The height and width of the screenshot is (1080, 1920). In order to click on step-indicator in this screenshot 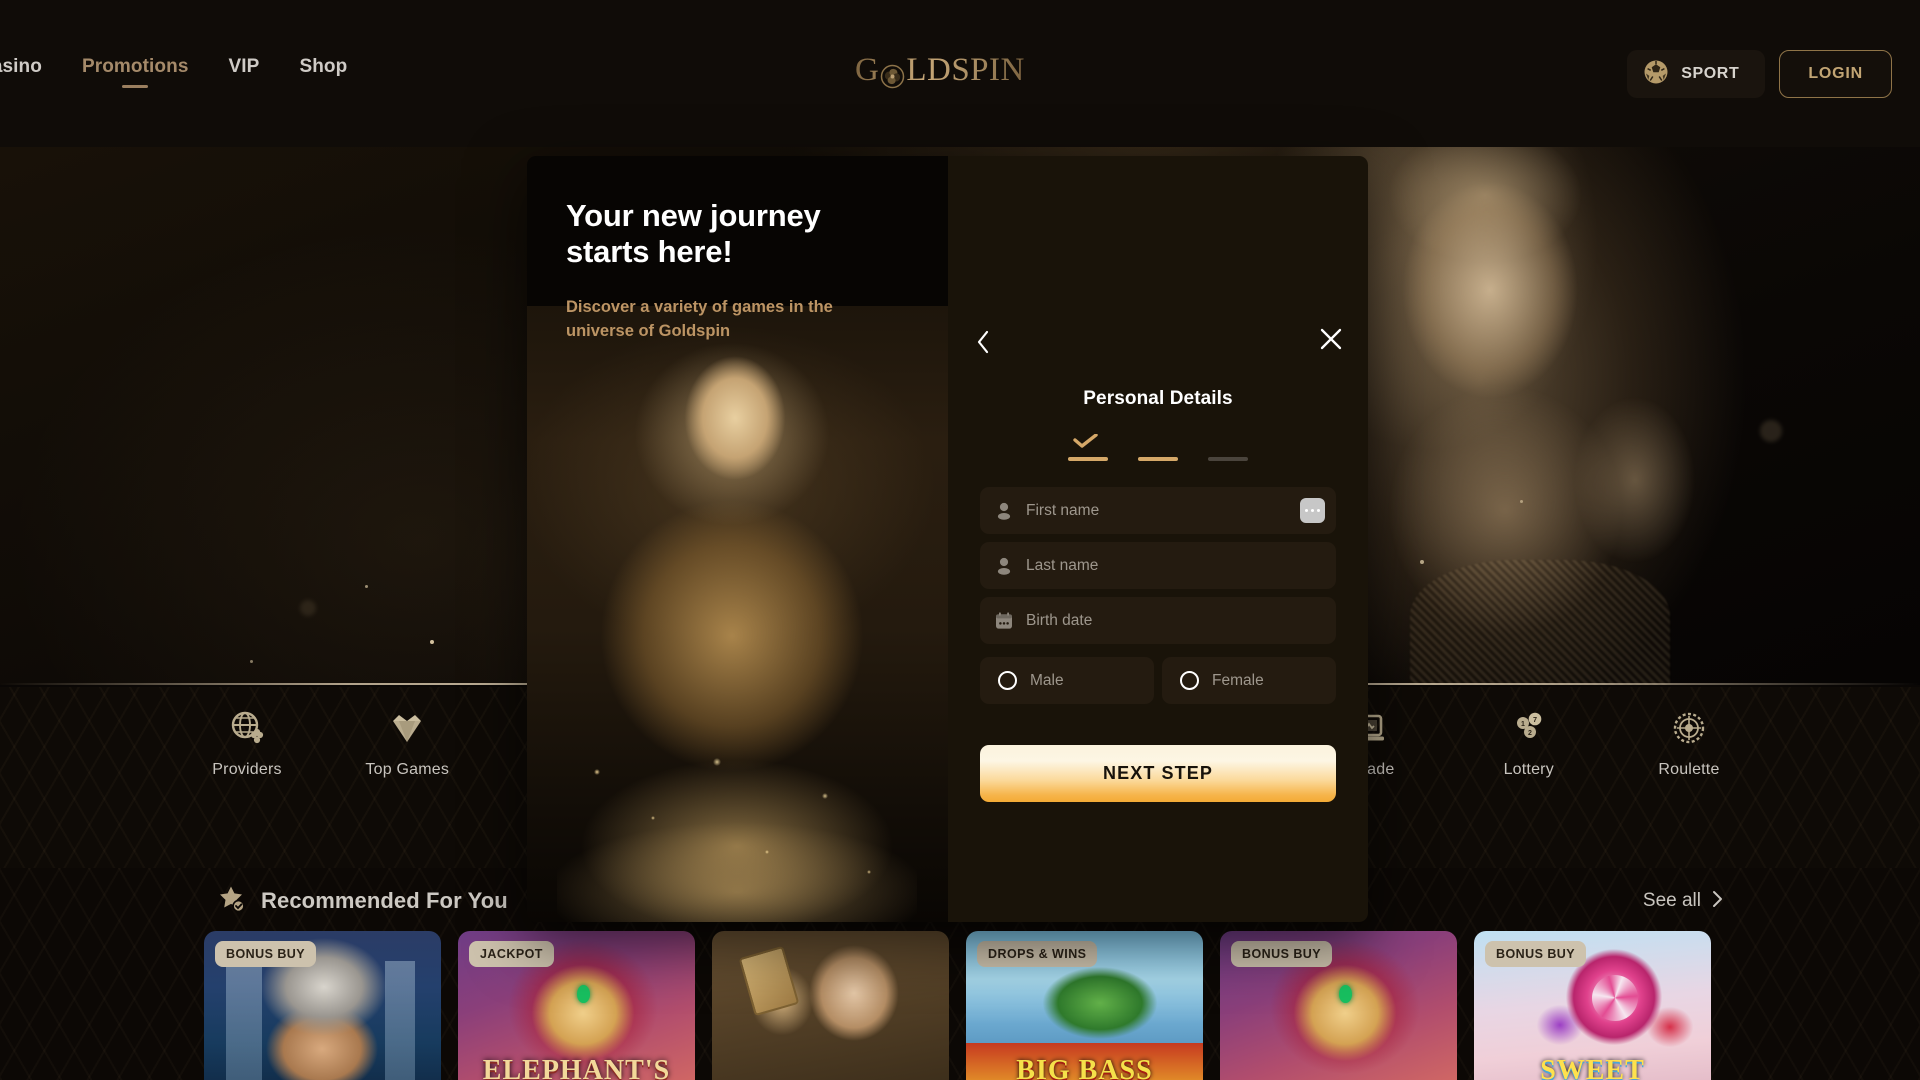, I will do `click(1158, 447)`.